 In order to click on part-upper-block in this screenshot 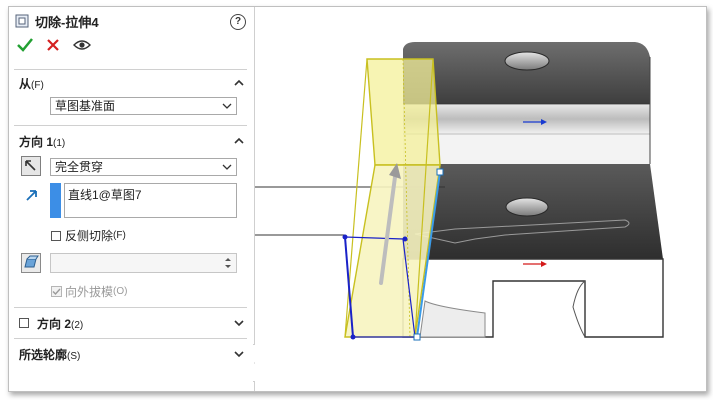, I will do `click(527, 103)`.